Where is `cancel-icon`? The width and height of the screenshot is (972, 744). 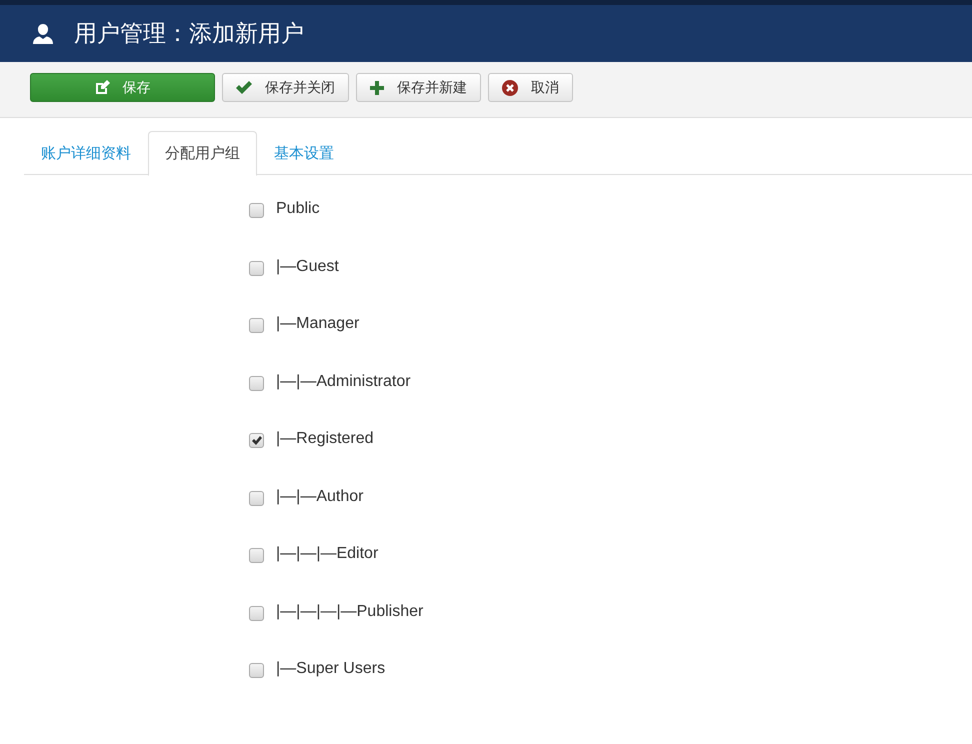
cancel-icon is located at coordinates (510, 88).